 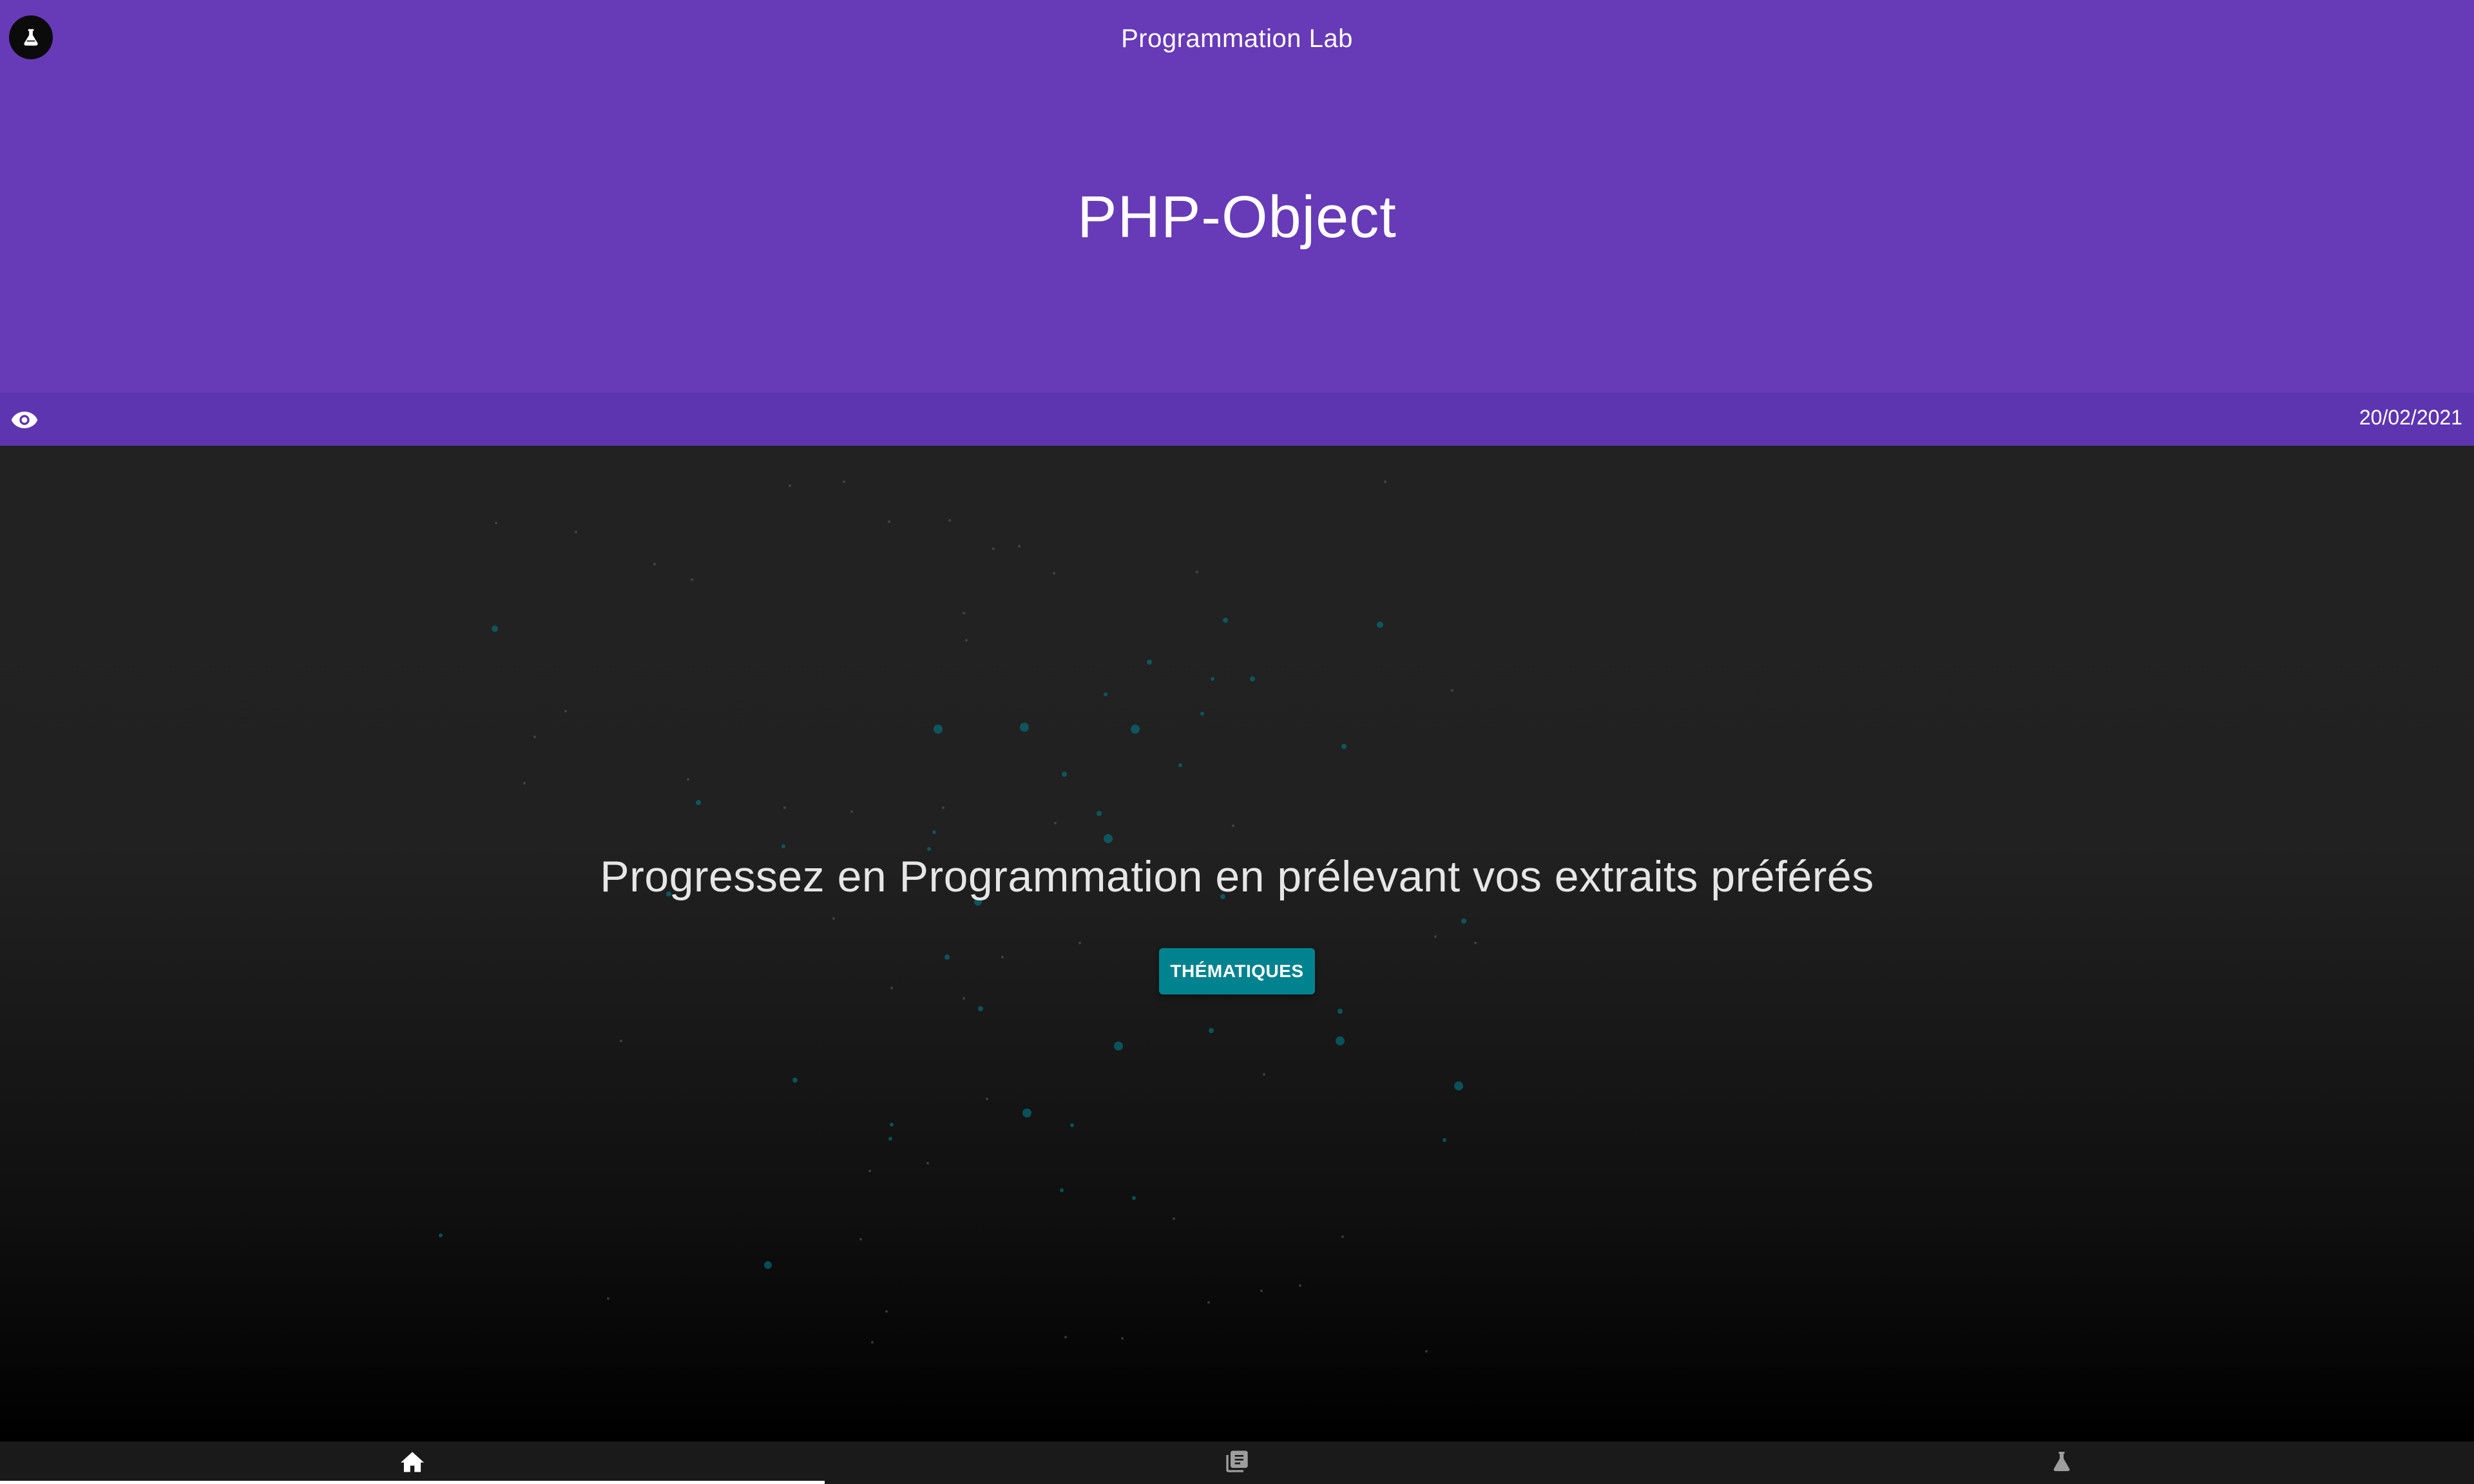 I want to click on thematiques-button: THÉMATIQUES, so click(x=1237, y=971).